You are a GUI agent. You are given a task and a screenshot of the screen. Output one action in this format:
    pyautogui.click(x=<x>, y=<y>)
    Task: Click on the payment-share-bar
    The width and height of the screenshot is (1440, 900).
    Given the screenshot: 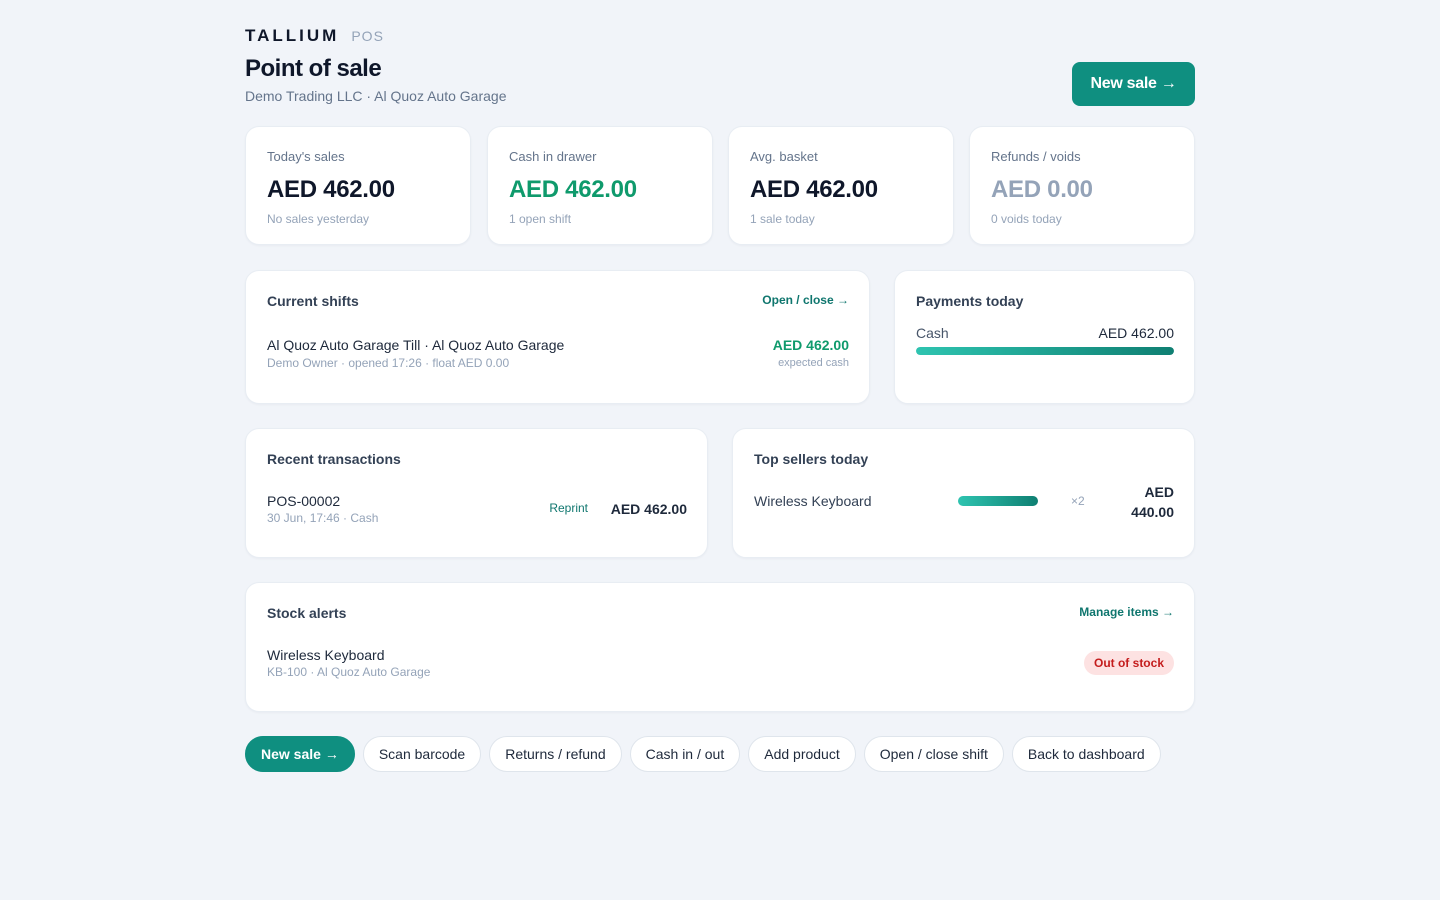 What is the action you would take?
    pyautogui.click(x=1045, y=351)
    